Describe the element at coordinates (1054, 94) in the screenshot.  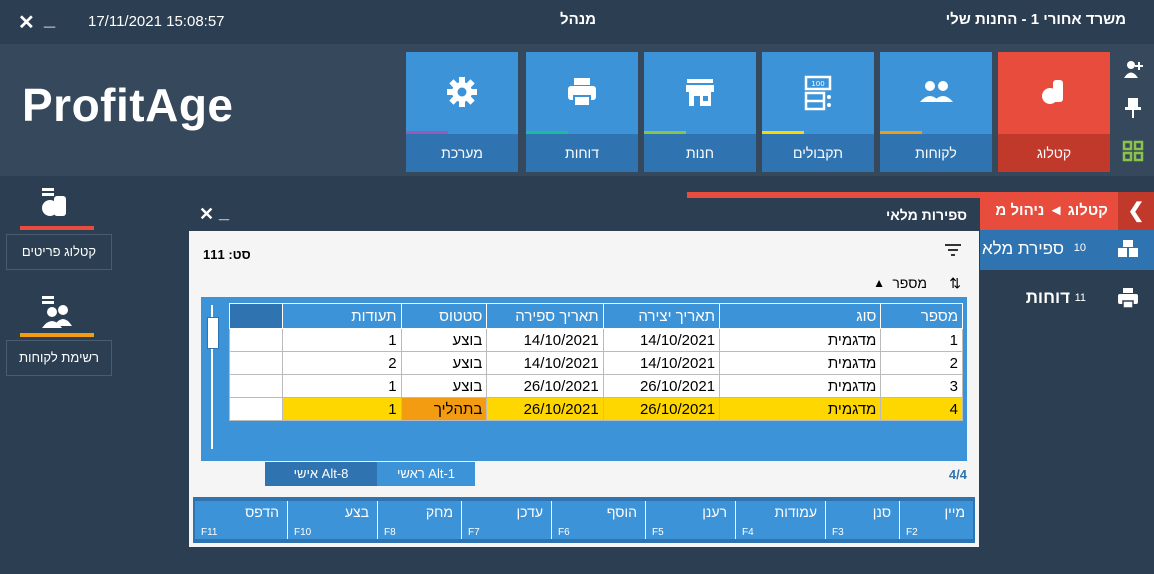
I see `catalog-icon` at that location.